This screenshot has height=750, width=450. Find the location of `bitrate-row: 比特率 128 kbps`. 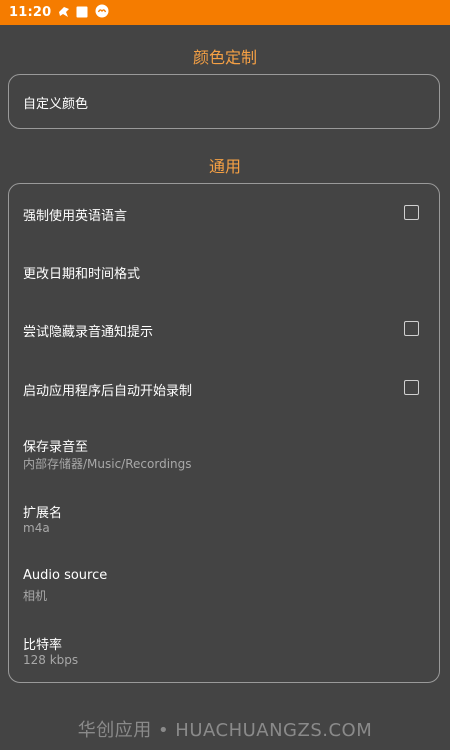

bitrate-row: 比特率 128 kbps is located at coordinates (224, 649).